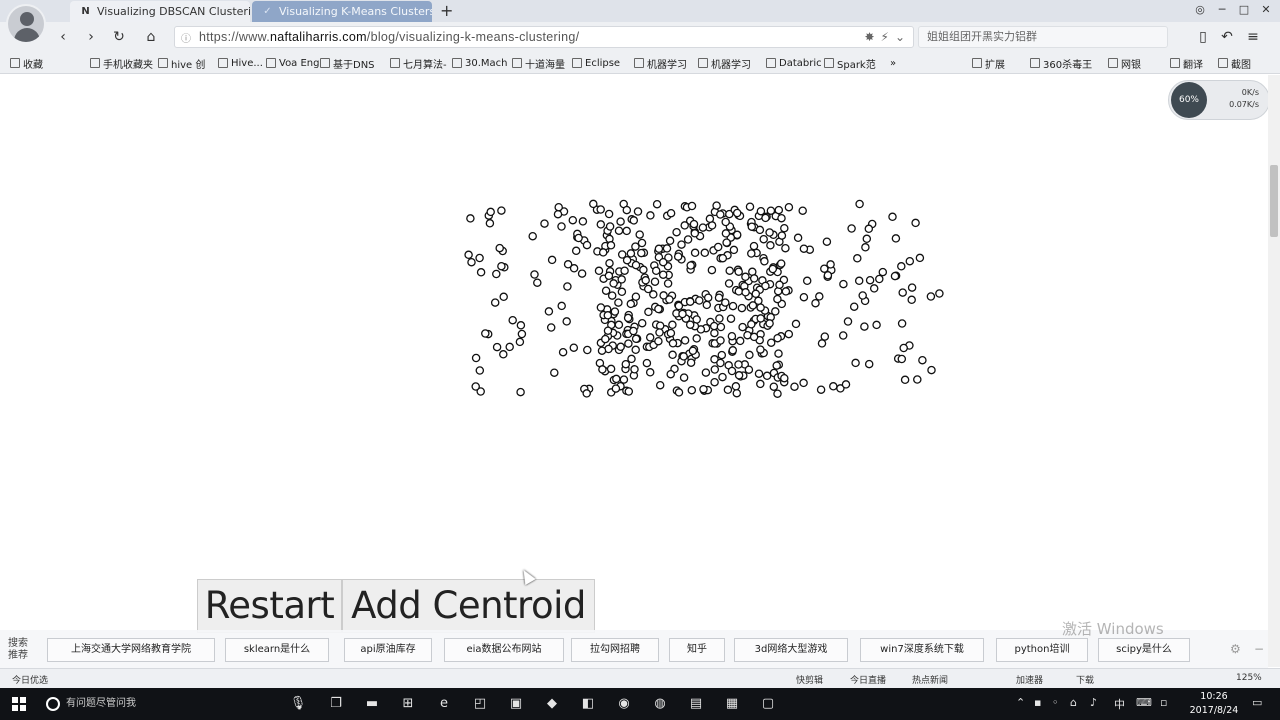 Image resolution: width=1280 pixels, height=720 pixels. What do you see at coordinates (1085, 679) in the screenshot?
I see `status-item: 下载` at bounding box center [1085, 679].